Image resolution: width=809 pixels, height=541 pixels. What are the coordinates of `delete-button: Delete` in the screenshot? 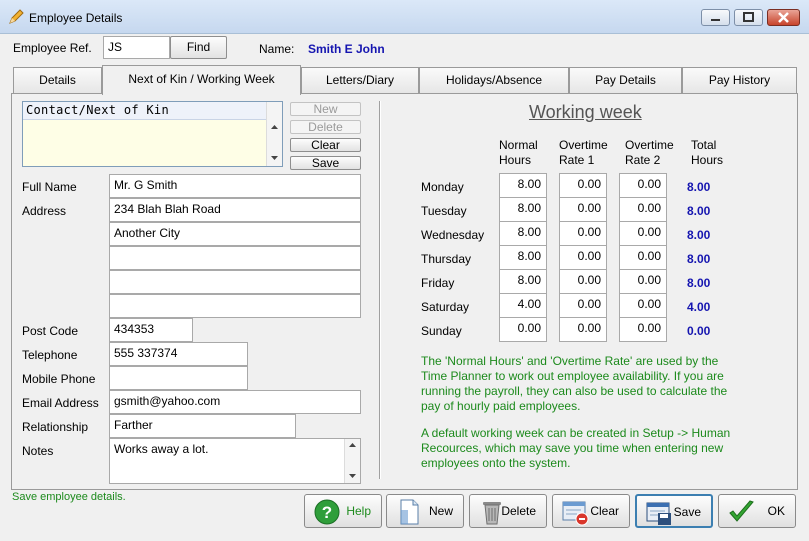 It's located at (508, 511).